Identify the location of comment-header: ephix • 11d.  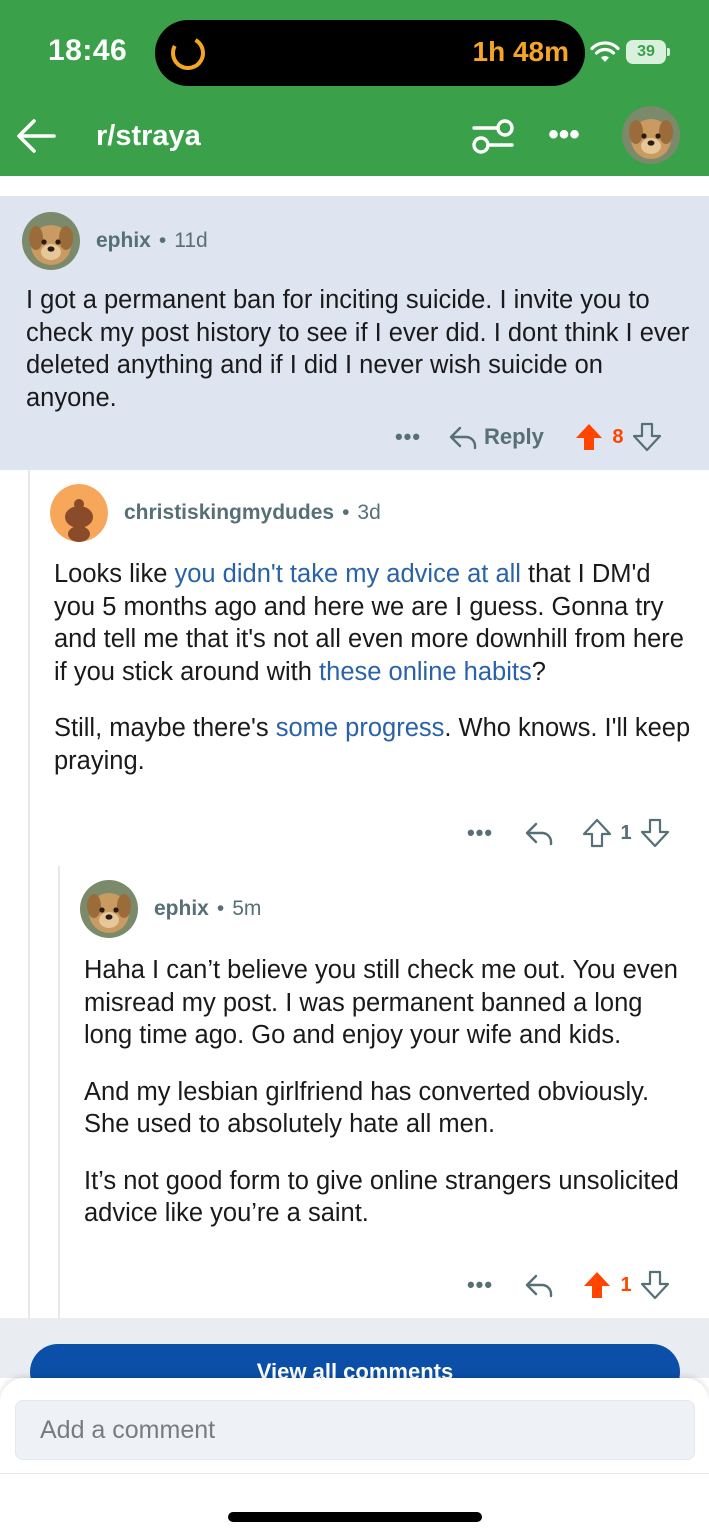
(115, 241).